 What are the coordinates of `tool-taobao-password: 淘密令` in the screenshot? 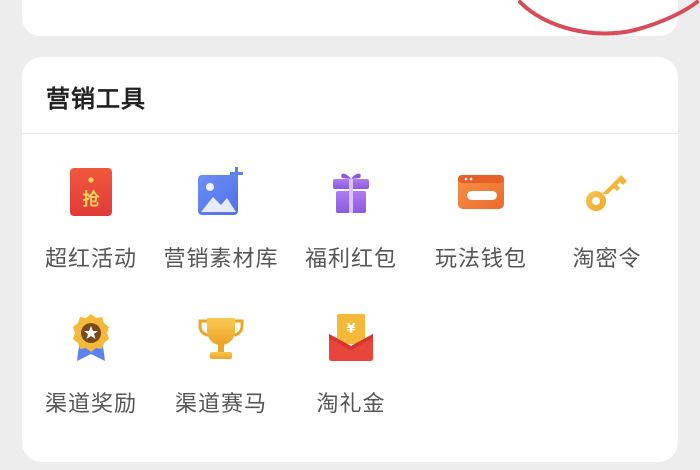 It's located at (607, 227).